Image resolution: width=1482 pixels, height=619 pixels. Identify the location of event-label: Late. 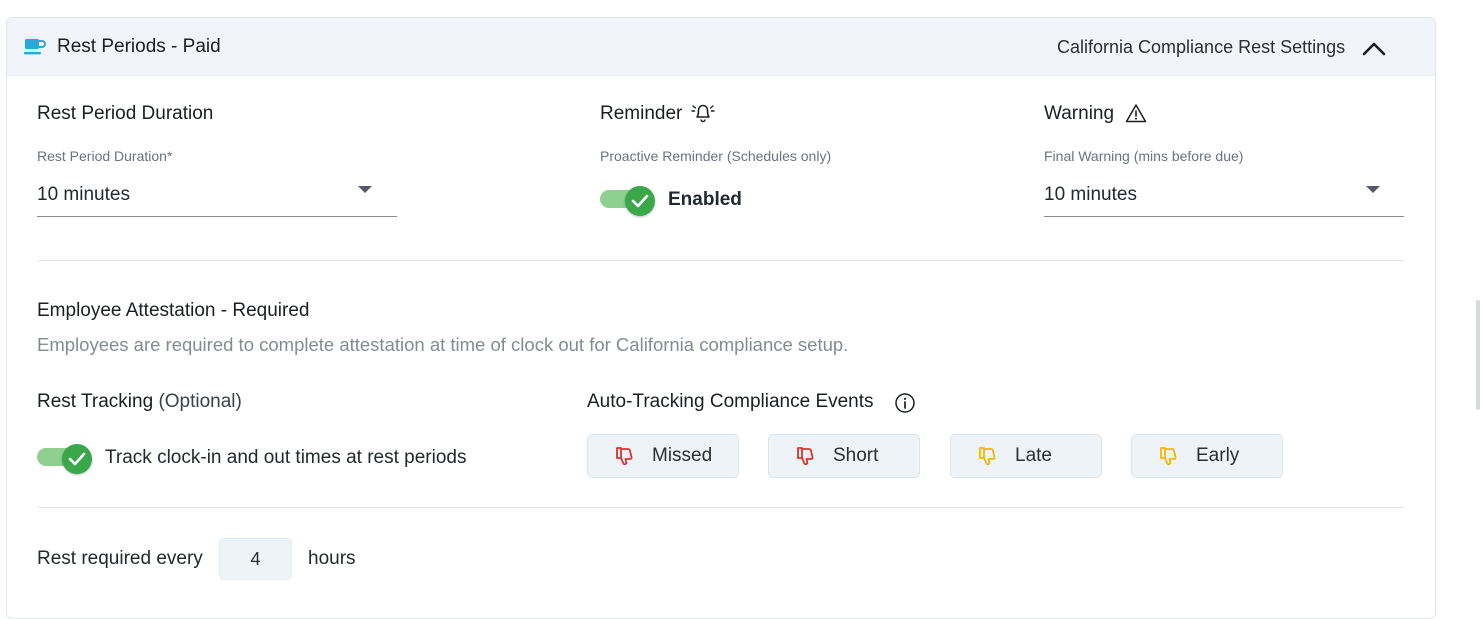
(1033, 455).